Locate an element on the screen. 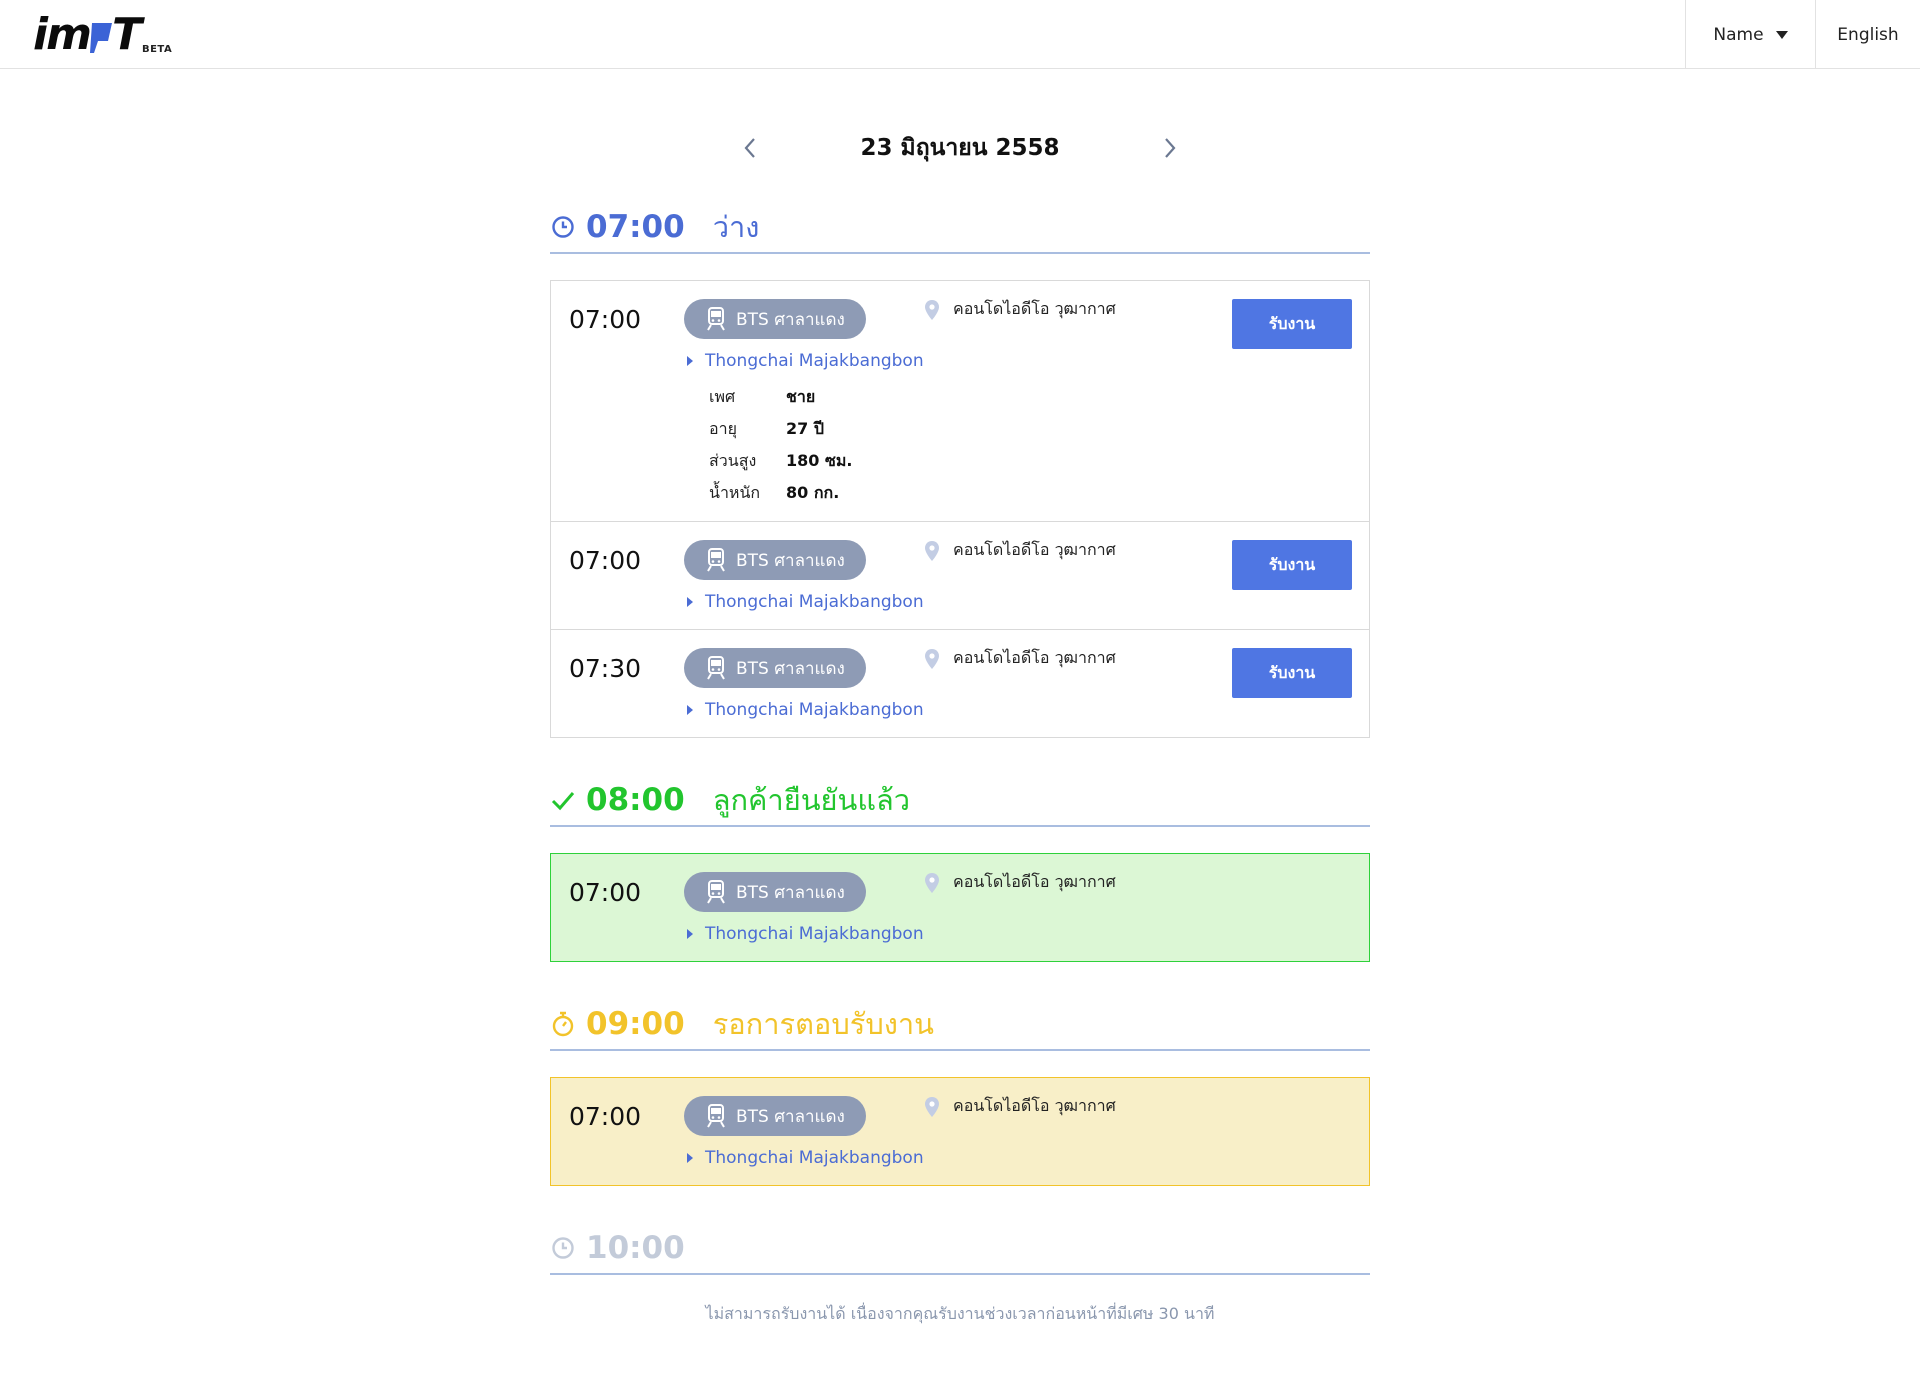 The image size is (1920, 1386). section-status-label: รอการตอบรับงาน is located at coordinates (823, 1024).